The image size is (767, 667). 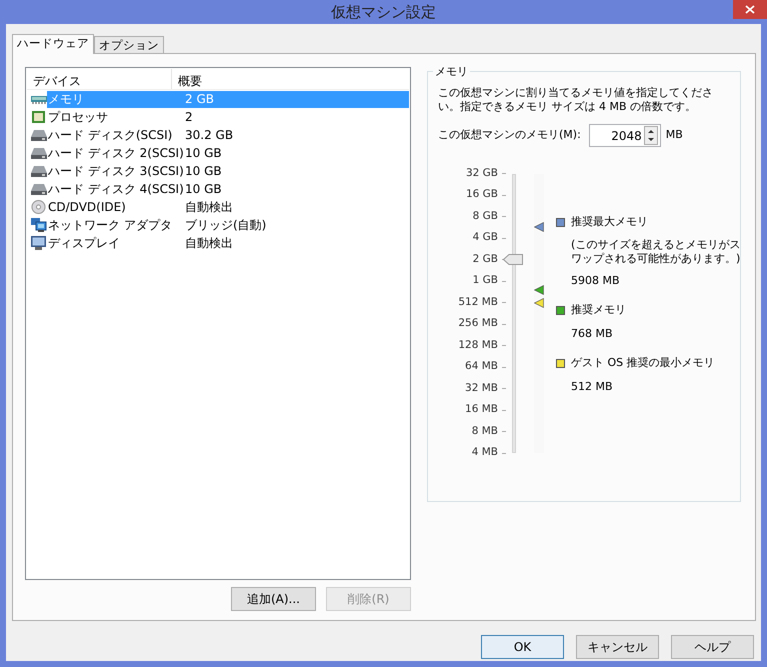 What do you see at coordinates (39, 117) in the screenshot?
I see `chip-icon` at bounding box center [39, 117].